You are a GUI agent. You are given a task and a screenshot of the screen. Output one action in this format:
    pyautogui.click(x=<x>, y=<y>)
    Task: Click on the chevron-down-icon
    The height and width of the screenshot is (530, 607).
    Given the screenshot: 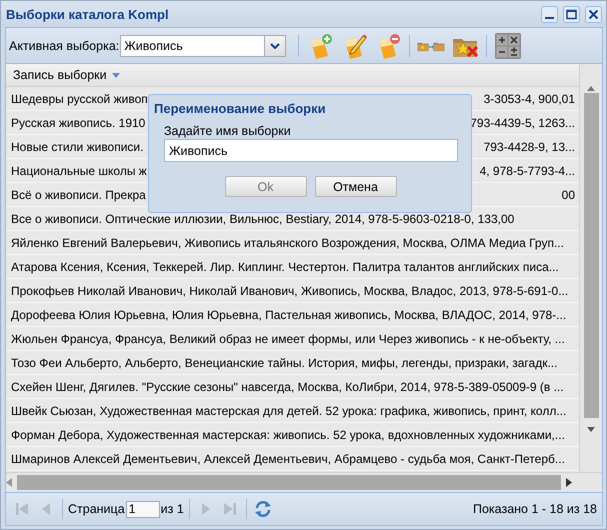 What is the action you would take?
    pyautogui.click(x=275, y=45)
    